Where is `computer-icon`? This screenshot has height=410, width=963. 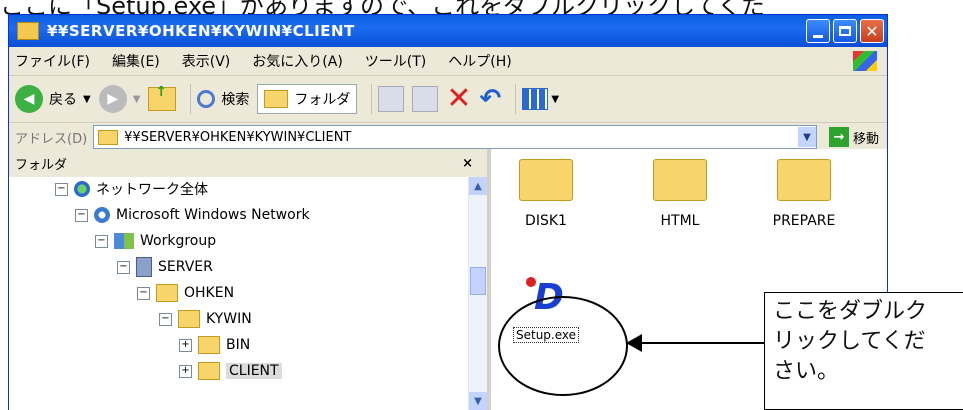
computer-icon is located at coordinates (144, 267).